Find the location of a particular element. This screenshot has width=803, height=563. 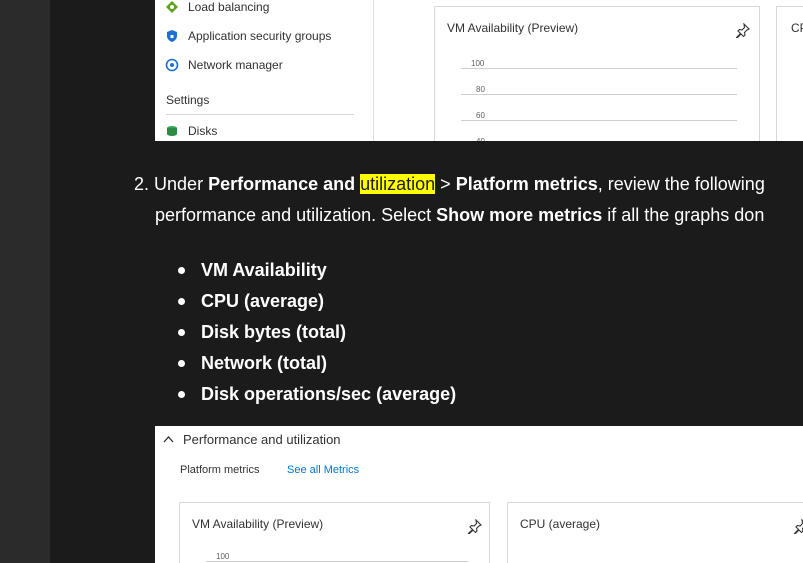

list-item-label: Disk bytes (total) is located at coordinates (274, 332).